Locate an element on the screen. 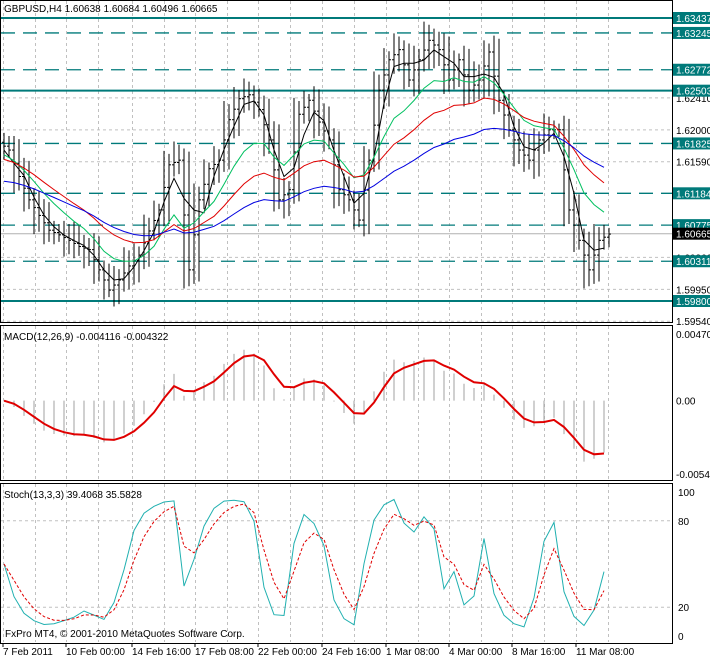 The width and height of the screenshot is (710, 659). level-price-label: 1.63245 is located at coordinates (693, 34).